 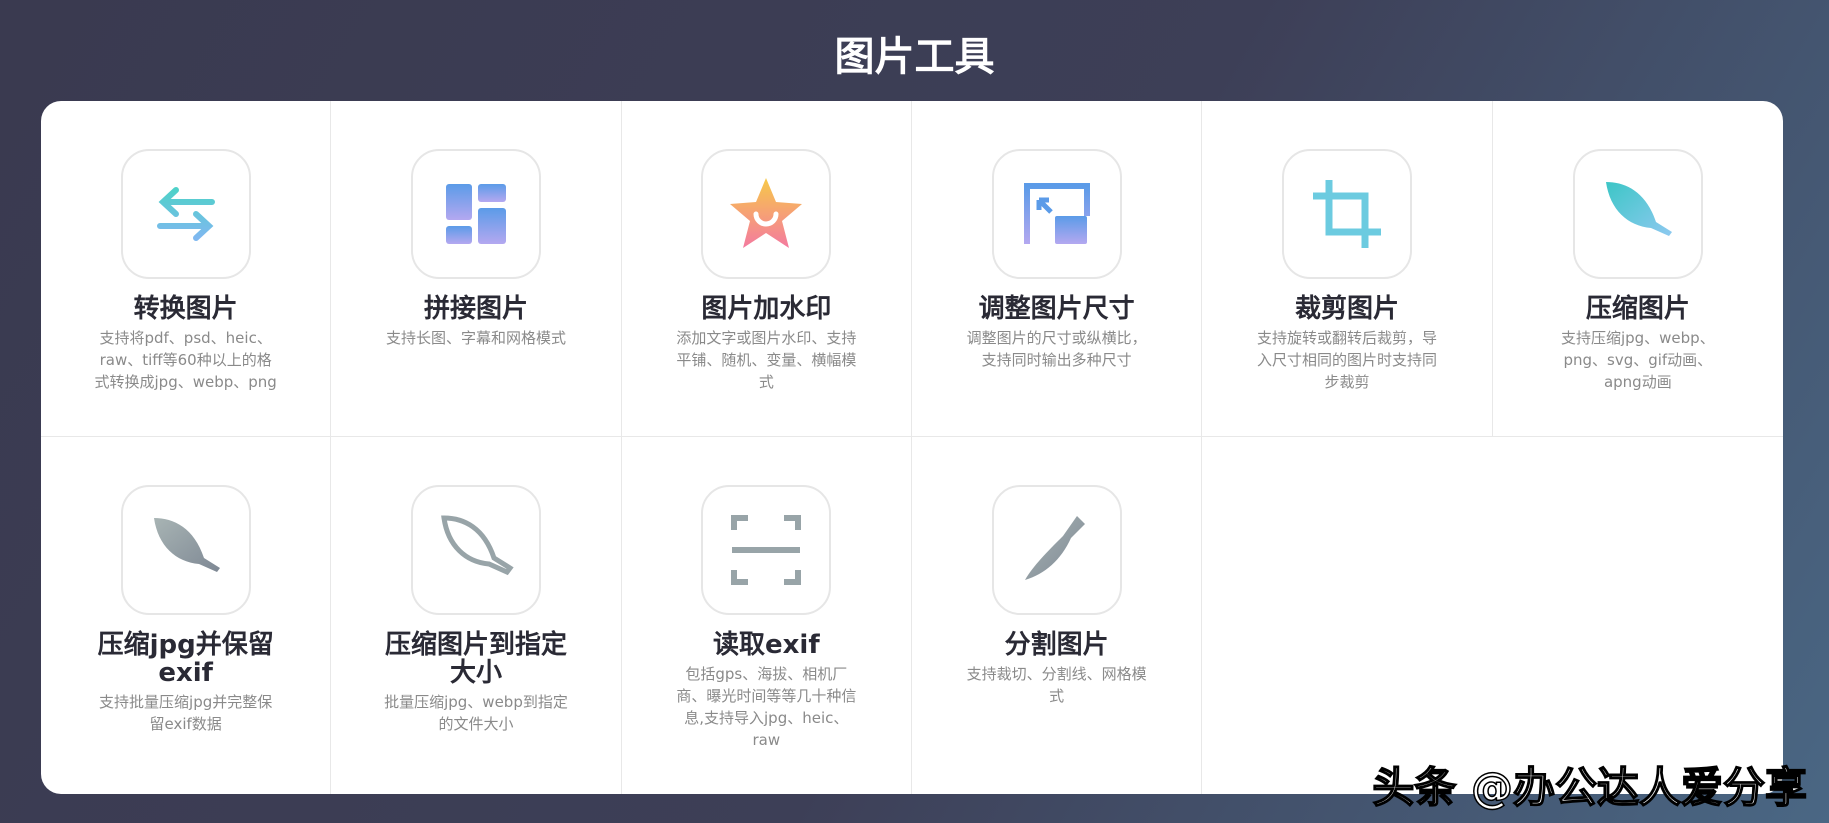 I want to click on star-icon, so click(x=766, y=214).